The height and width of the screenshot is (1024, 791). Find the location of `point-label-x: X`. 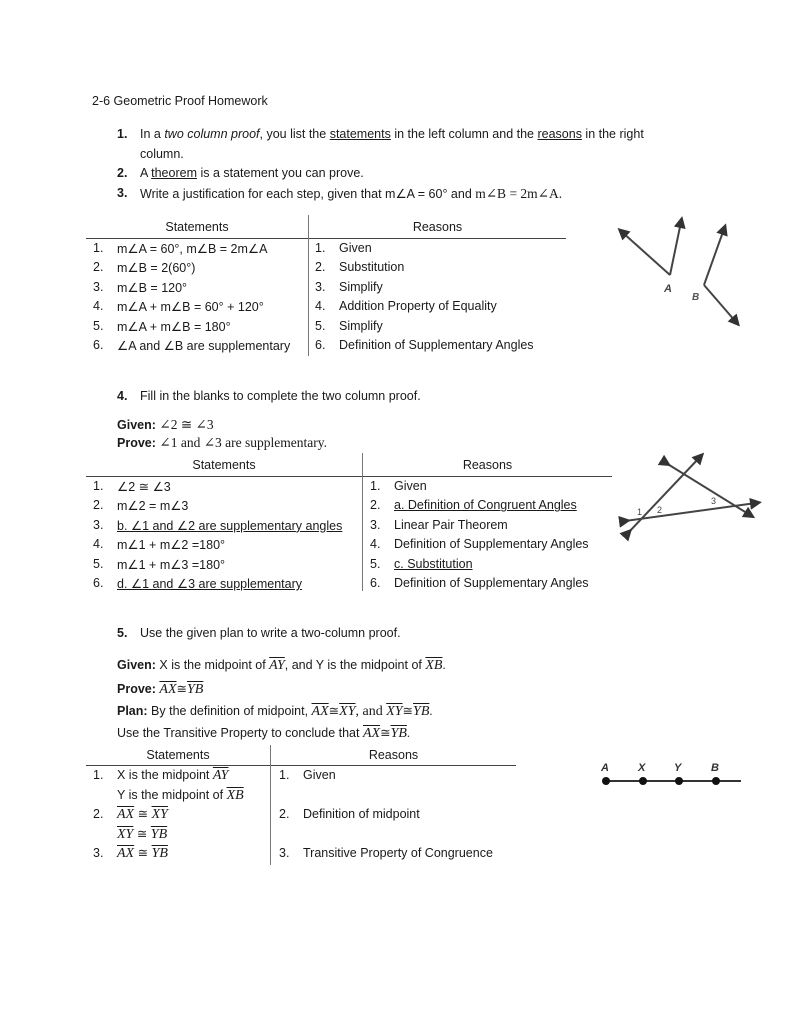

point-label-x: X is located at coordinates (641, 768).